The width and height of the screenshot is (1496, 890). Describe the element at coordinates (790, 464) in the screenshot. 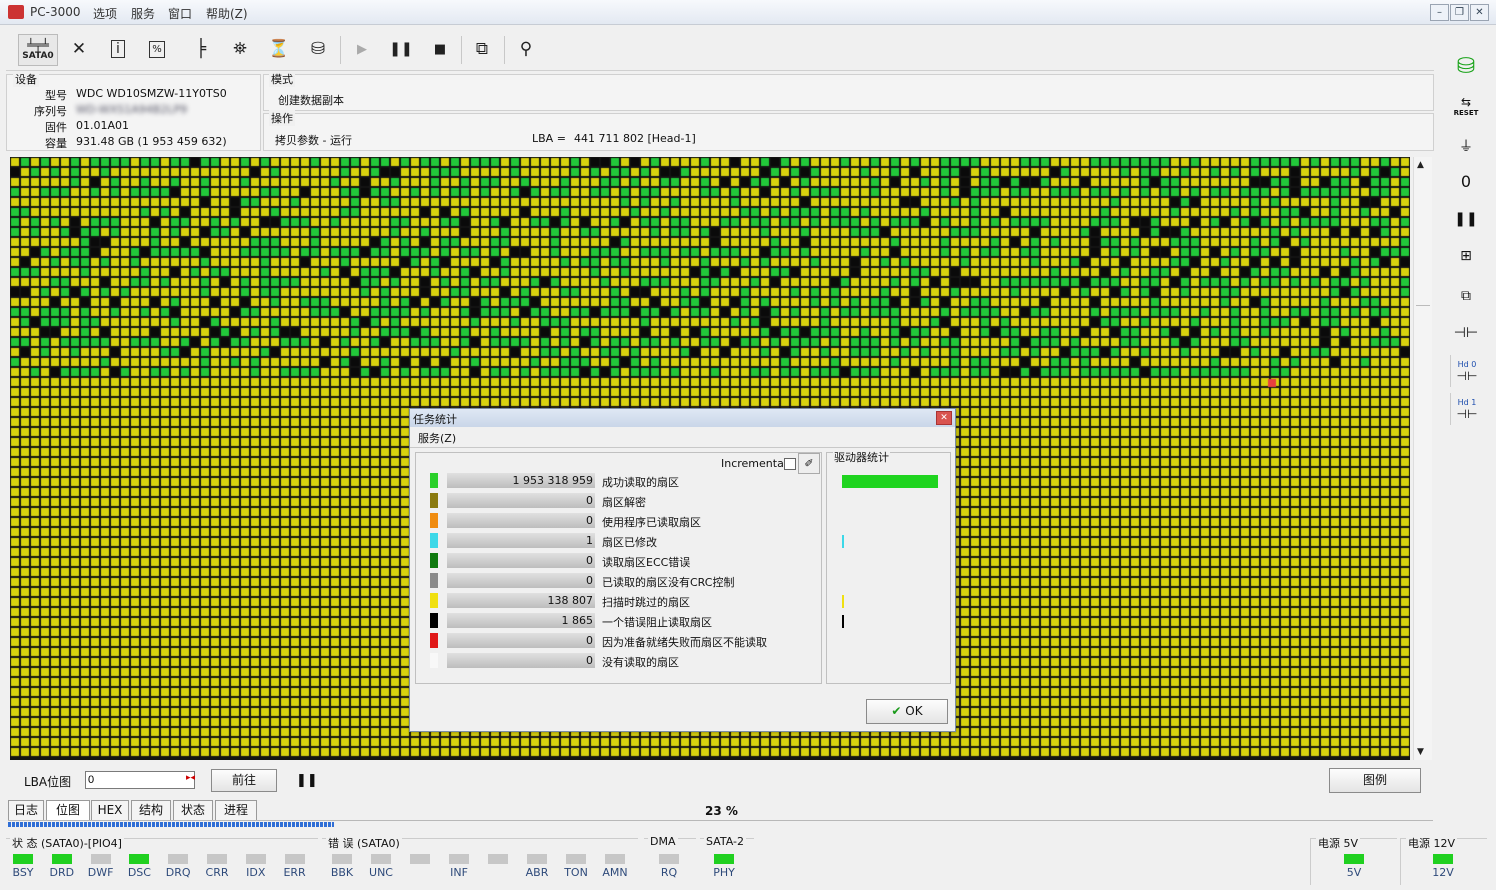

I see `incremental-checkbox` at that location.